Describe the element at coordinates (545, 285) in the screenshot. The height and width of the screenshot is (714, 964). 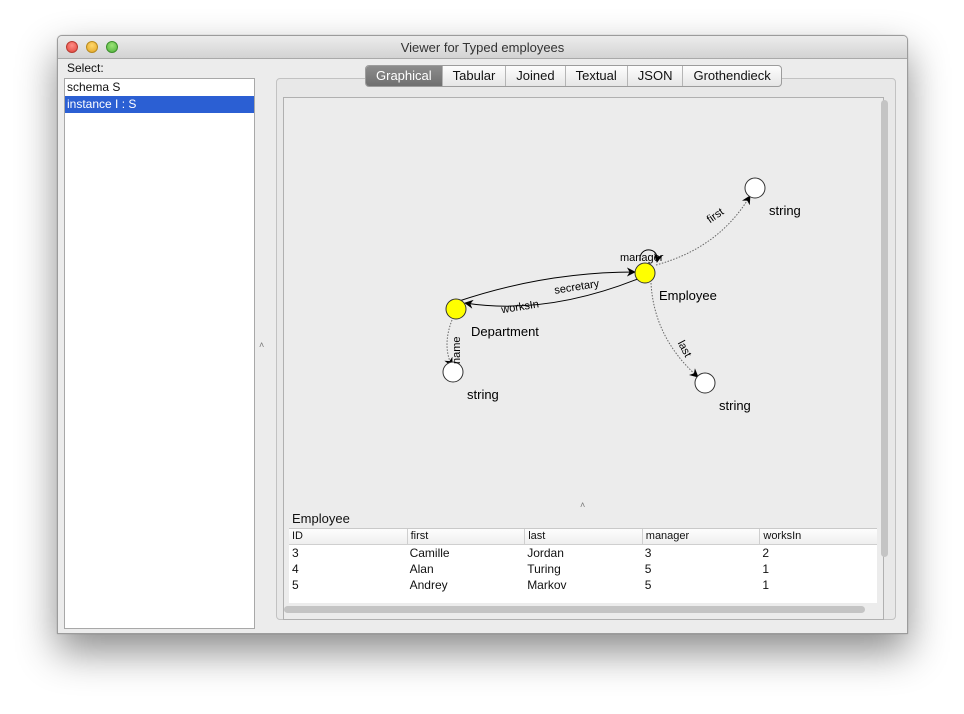
I see `edge-secretary` at that location.